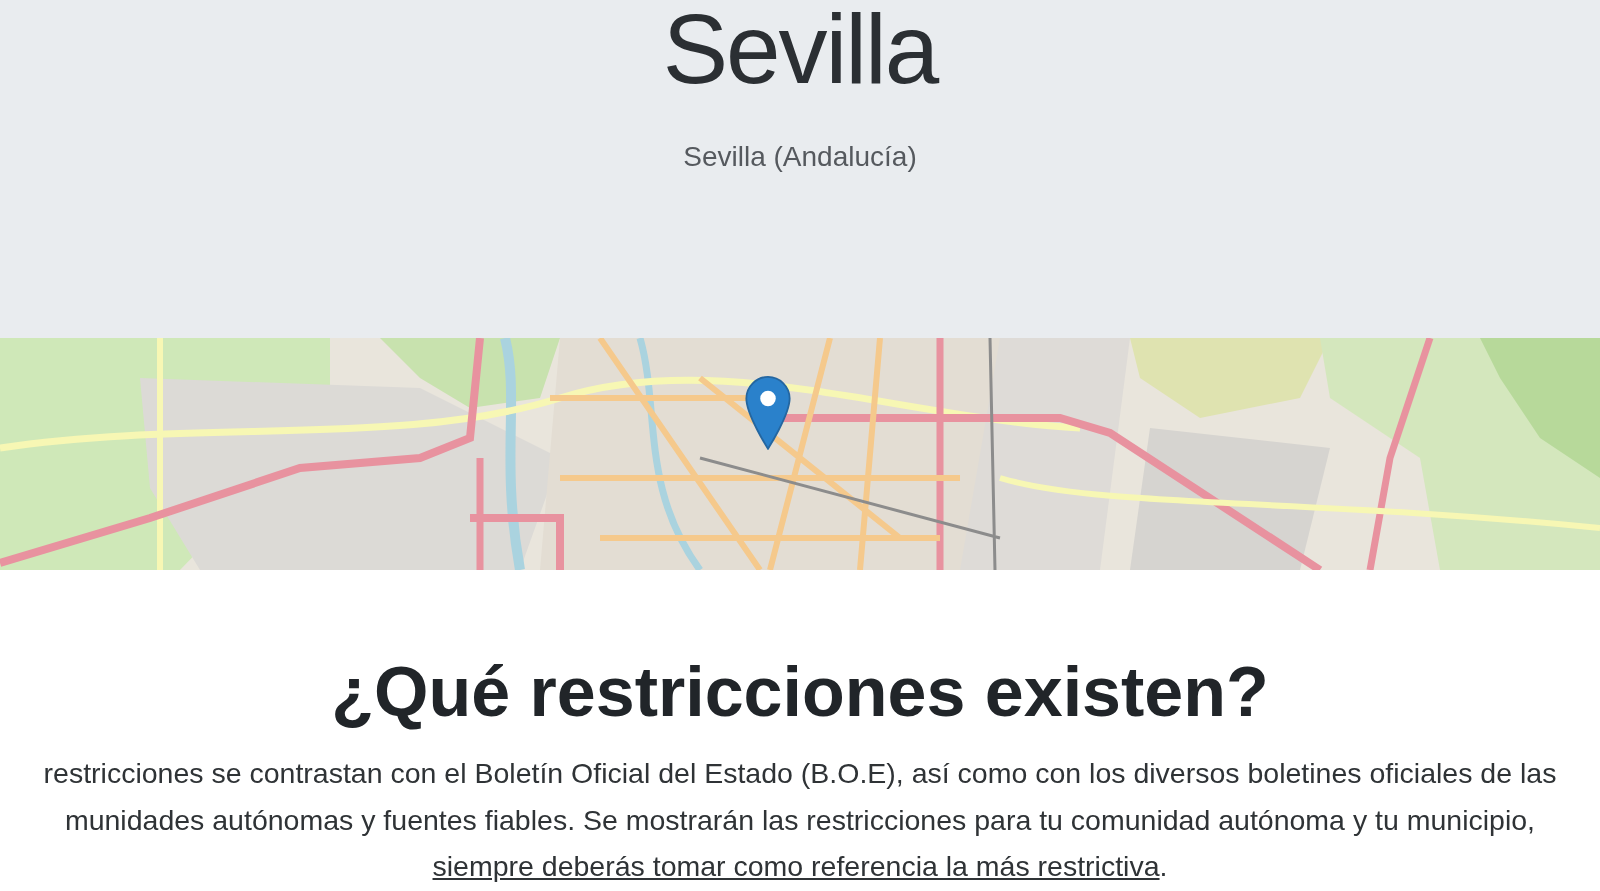 The width and height of the screenshot is (1600, 891). What do you see at coordinates (800, 692) in the screenshot?
I see `section-heading: ¿Qué restricciones existen?` at bounding box center [800, 692].